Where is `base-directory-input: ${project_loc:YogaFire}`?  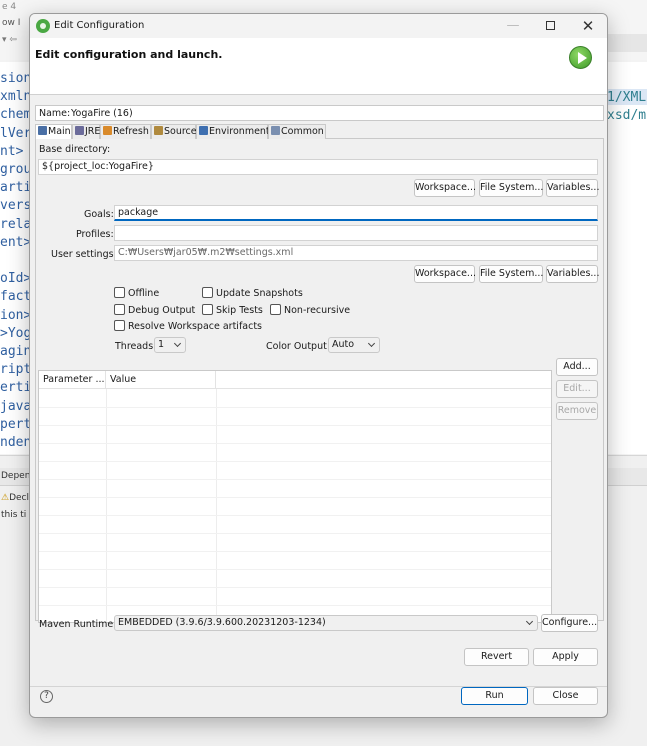
base-directory-input: ${project_loc:YogaFire} is located at coordinates (318, 167).